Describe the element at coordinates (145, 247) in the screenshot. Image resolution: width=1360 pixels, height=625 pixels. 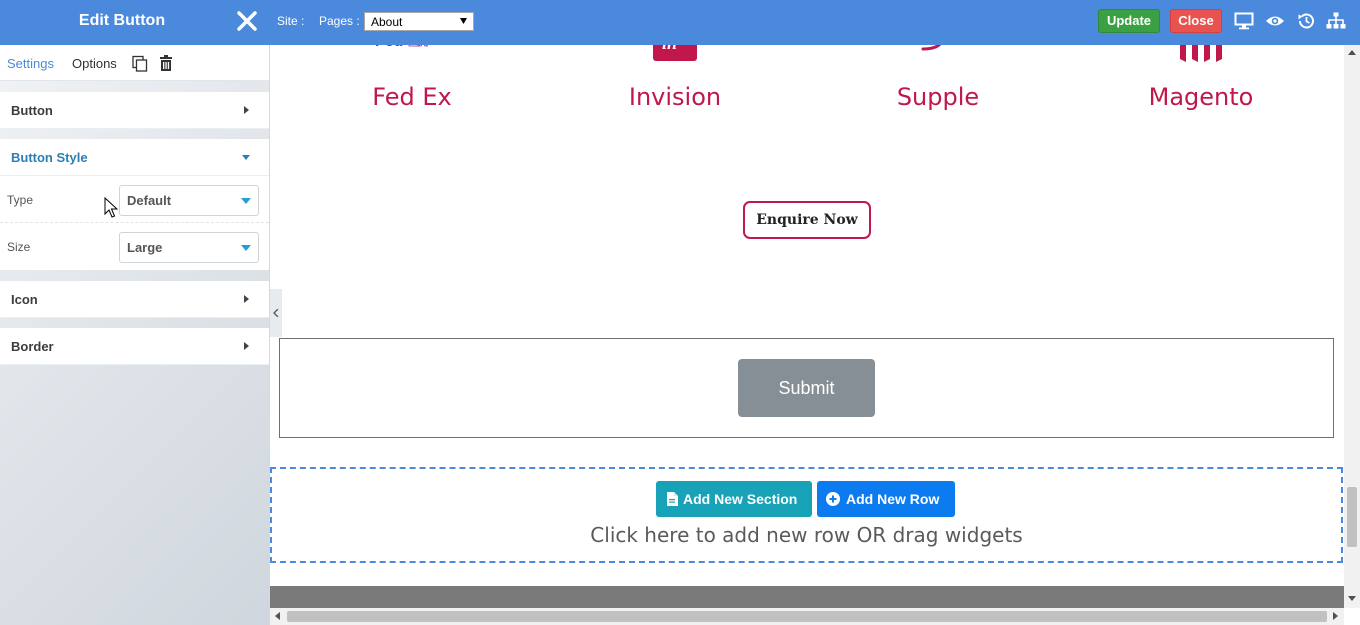
I see `size-select-value: Large` at that location.